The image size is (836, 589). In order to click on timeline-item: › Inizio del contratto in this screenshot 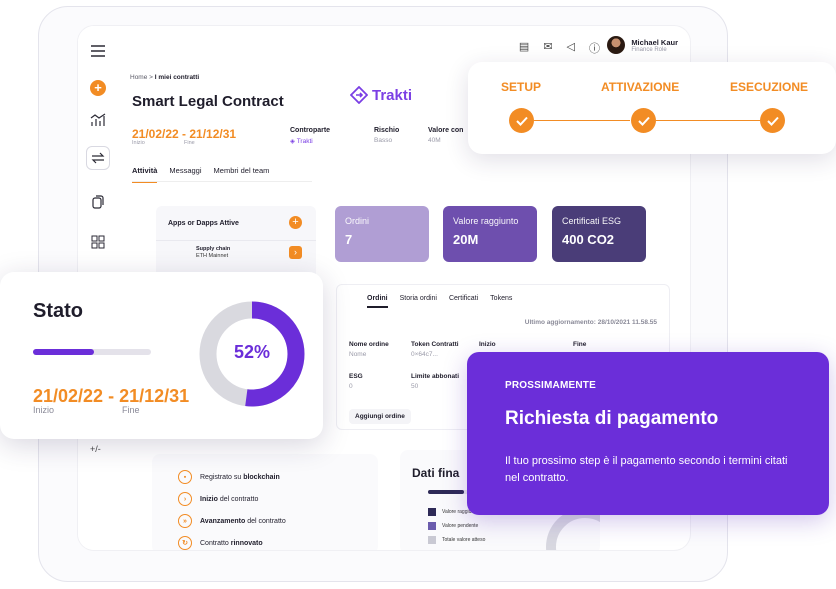, I will do `click(218, 499)`.